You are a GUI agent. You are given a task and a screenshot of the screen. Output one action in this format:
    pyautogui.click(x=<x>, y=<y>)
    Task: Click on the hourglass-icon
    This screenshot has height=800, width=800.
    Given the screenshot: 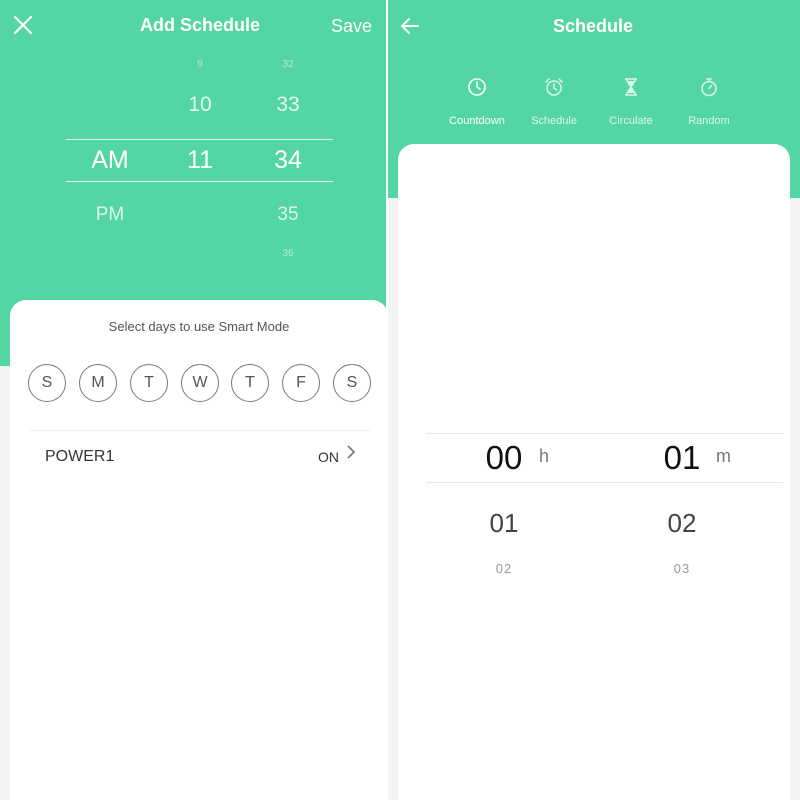 What is the action you would take?
    pyautogui.click(x=631, y=87)
    